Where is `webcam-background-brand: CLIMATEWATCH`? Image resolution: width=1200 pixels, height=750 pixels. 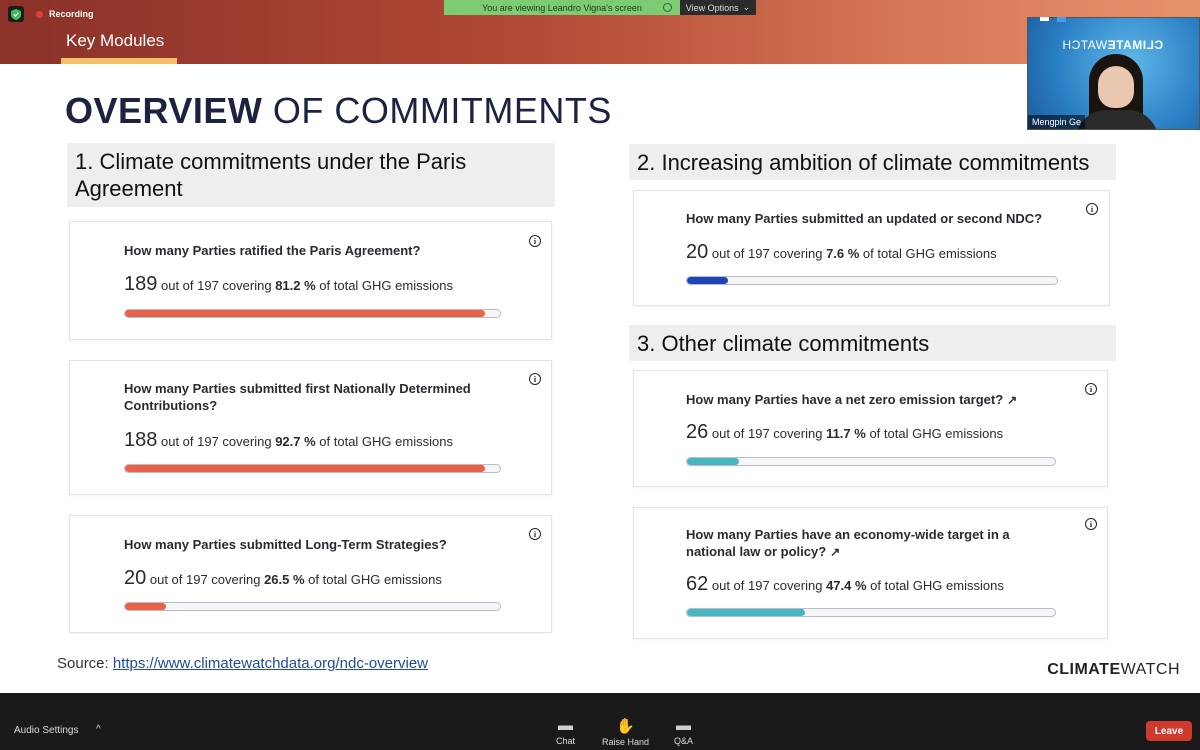
webcam-background-brand: CLIMATEWATCH is located at coordinates (1112, 45).